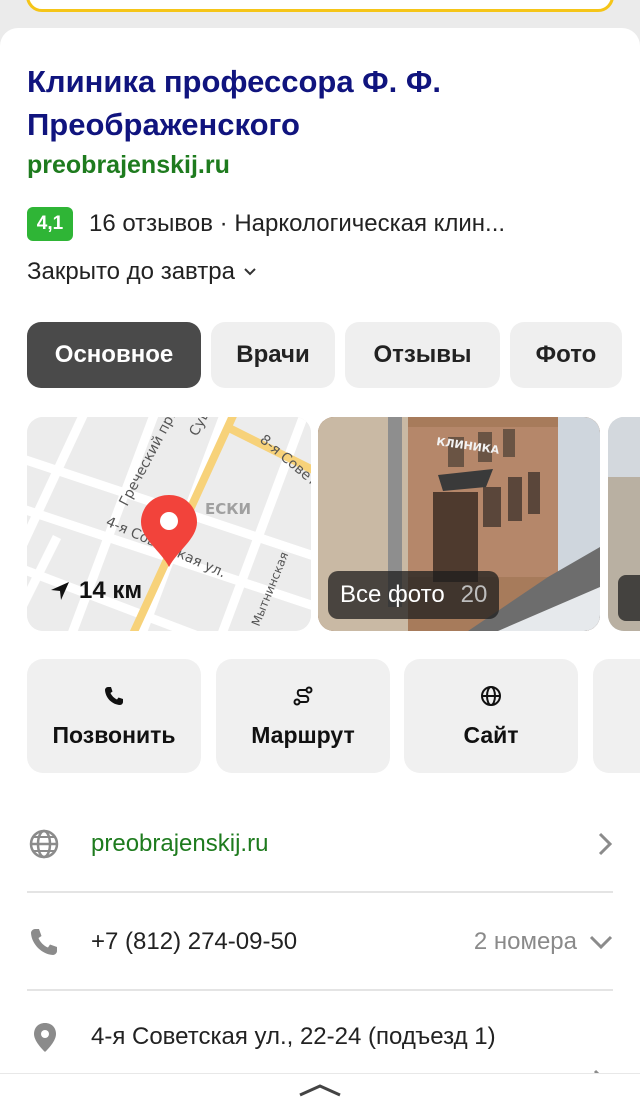 Image resolution: width=640 pixels, height=1111 pixels. I want to click on more-actions-button, so click(616, 716).